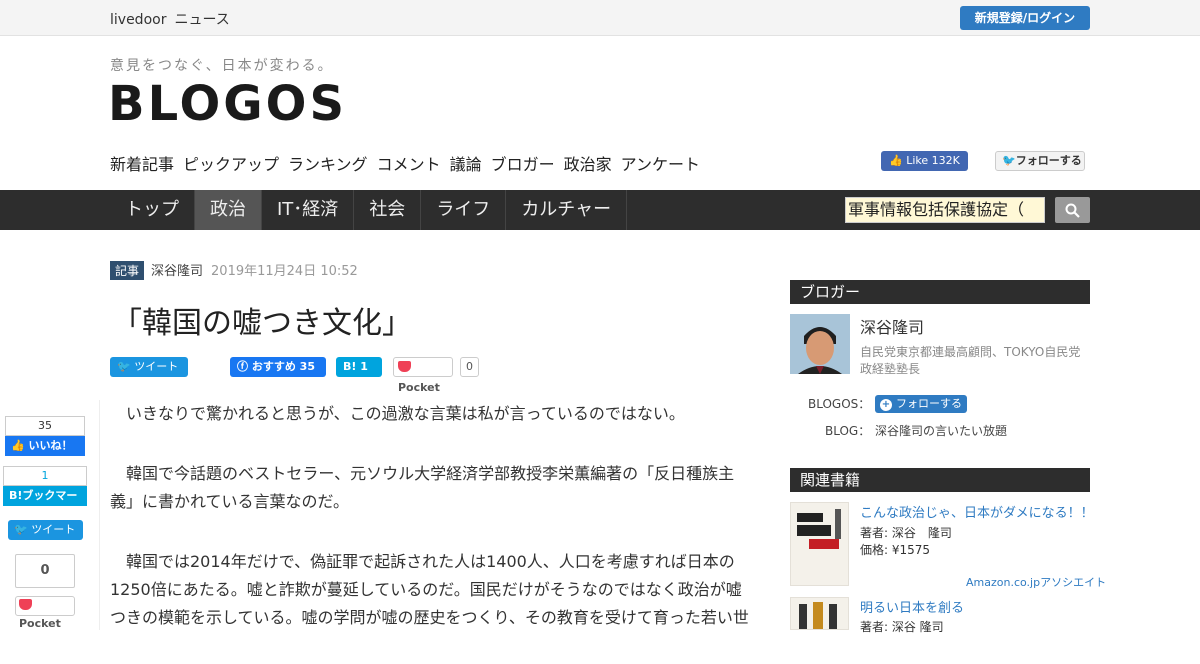 The width and height of the screenshot is (1200, 664). What do you see at coordinates (177, 271) in the screenshot?
I see `article-author: 深谷隆司` at bounding box center [177, 271].